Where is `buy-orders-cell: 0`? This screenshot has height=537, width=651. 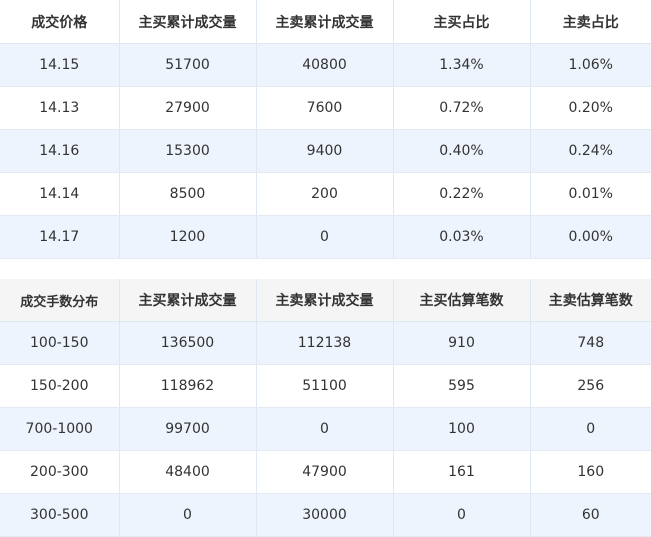 buy-orders-cell: 0 is located at coordinates (462, 515).